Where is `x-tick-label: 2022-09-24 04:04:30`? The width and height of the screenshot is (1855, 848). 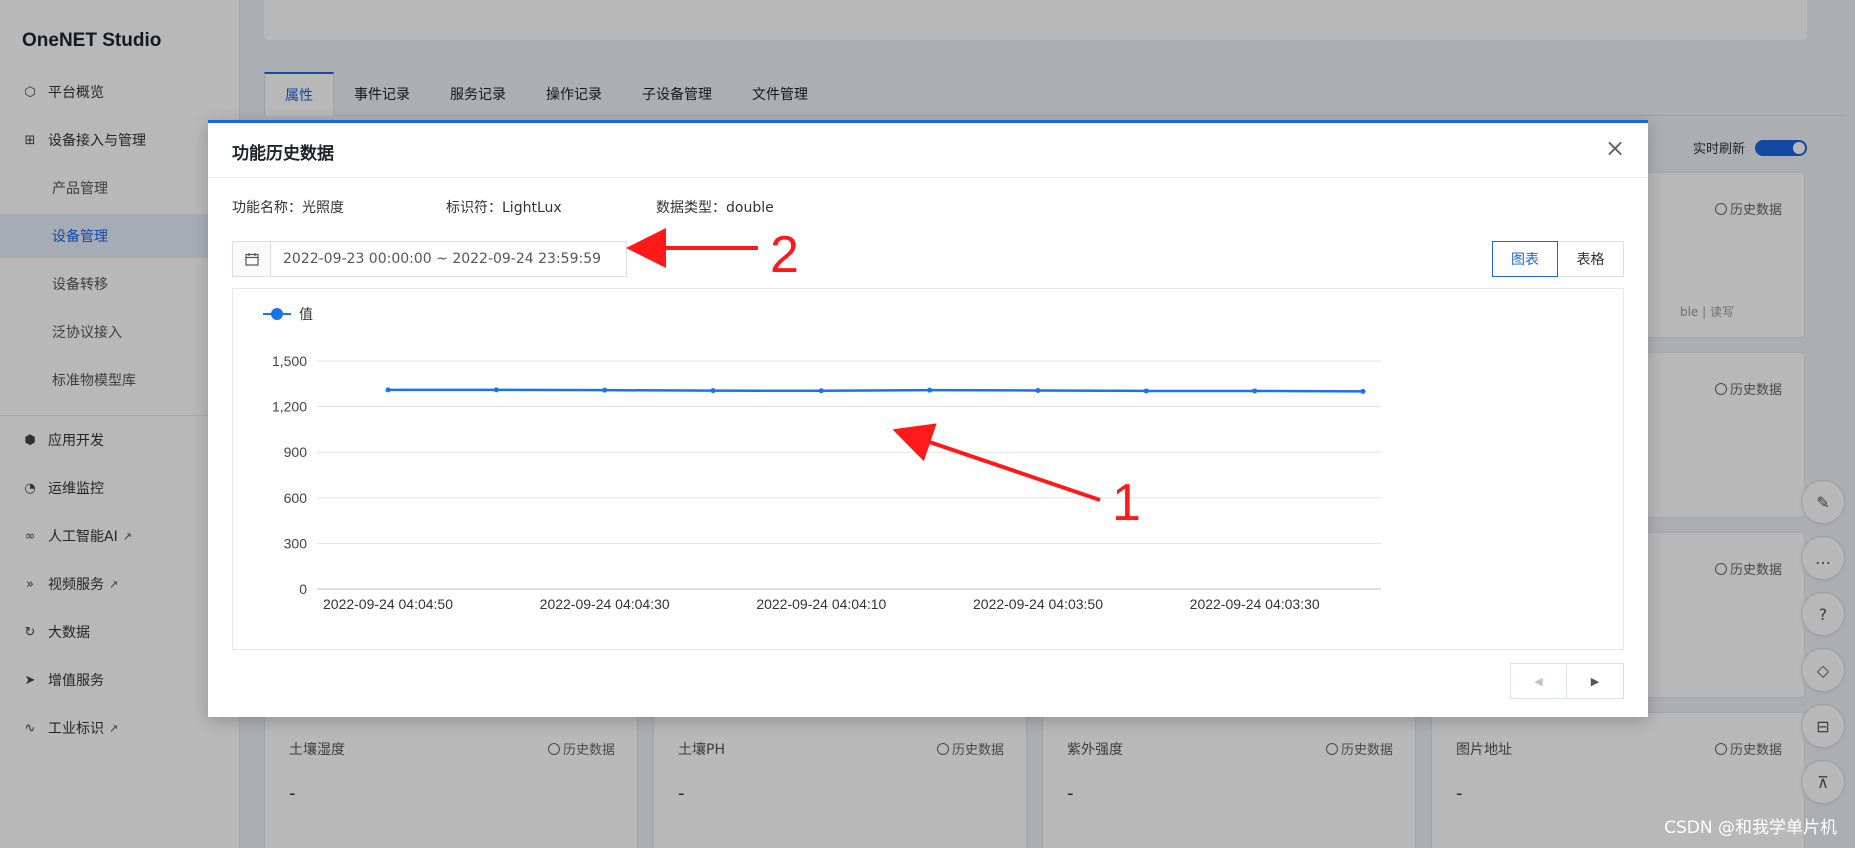
x-tick-label: 2022-09-24 04:04:30 is located at coordinates (605, 604).